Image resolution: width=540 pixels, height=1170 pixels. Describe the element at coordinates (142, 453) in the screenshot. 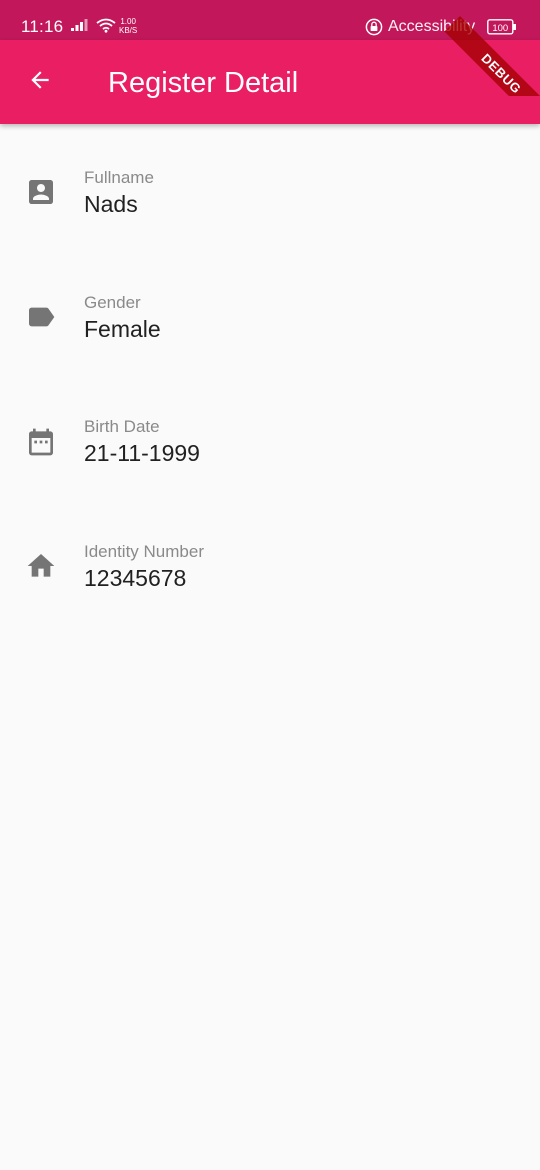

I see `birth-date-value: 21-11-1999` at that location.